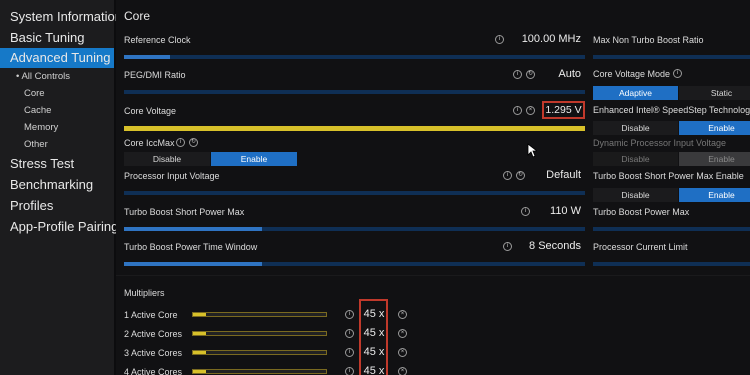 Image resolution: width=750 pixels, height=375 pixels. I want to click on peg-dmi-value: Auto, so click(569, 74).